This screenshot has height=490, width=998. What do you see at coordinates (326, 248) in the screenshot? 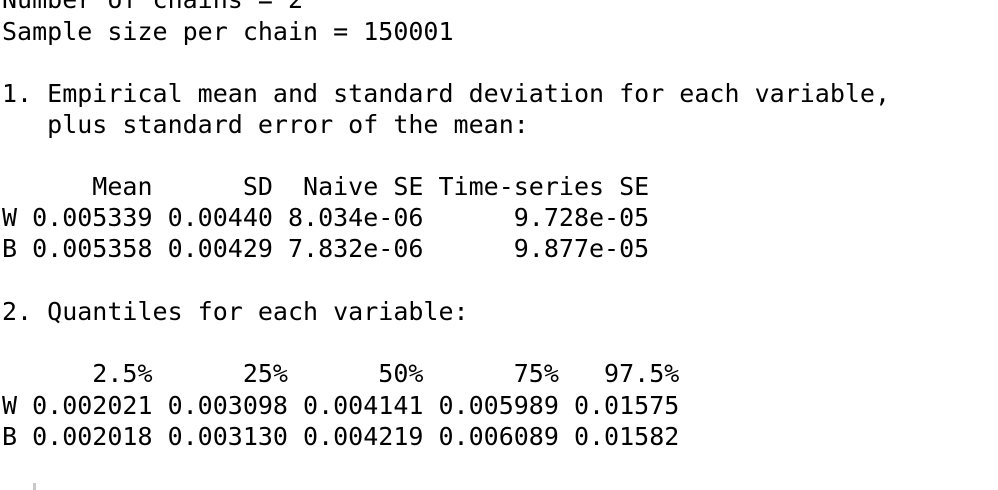
I see `stats-row-b: B 0.005358 0.00429 7.832e-06 9.877e-05` at bounding box center [326, 248].